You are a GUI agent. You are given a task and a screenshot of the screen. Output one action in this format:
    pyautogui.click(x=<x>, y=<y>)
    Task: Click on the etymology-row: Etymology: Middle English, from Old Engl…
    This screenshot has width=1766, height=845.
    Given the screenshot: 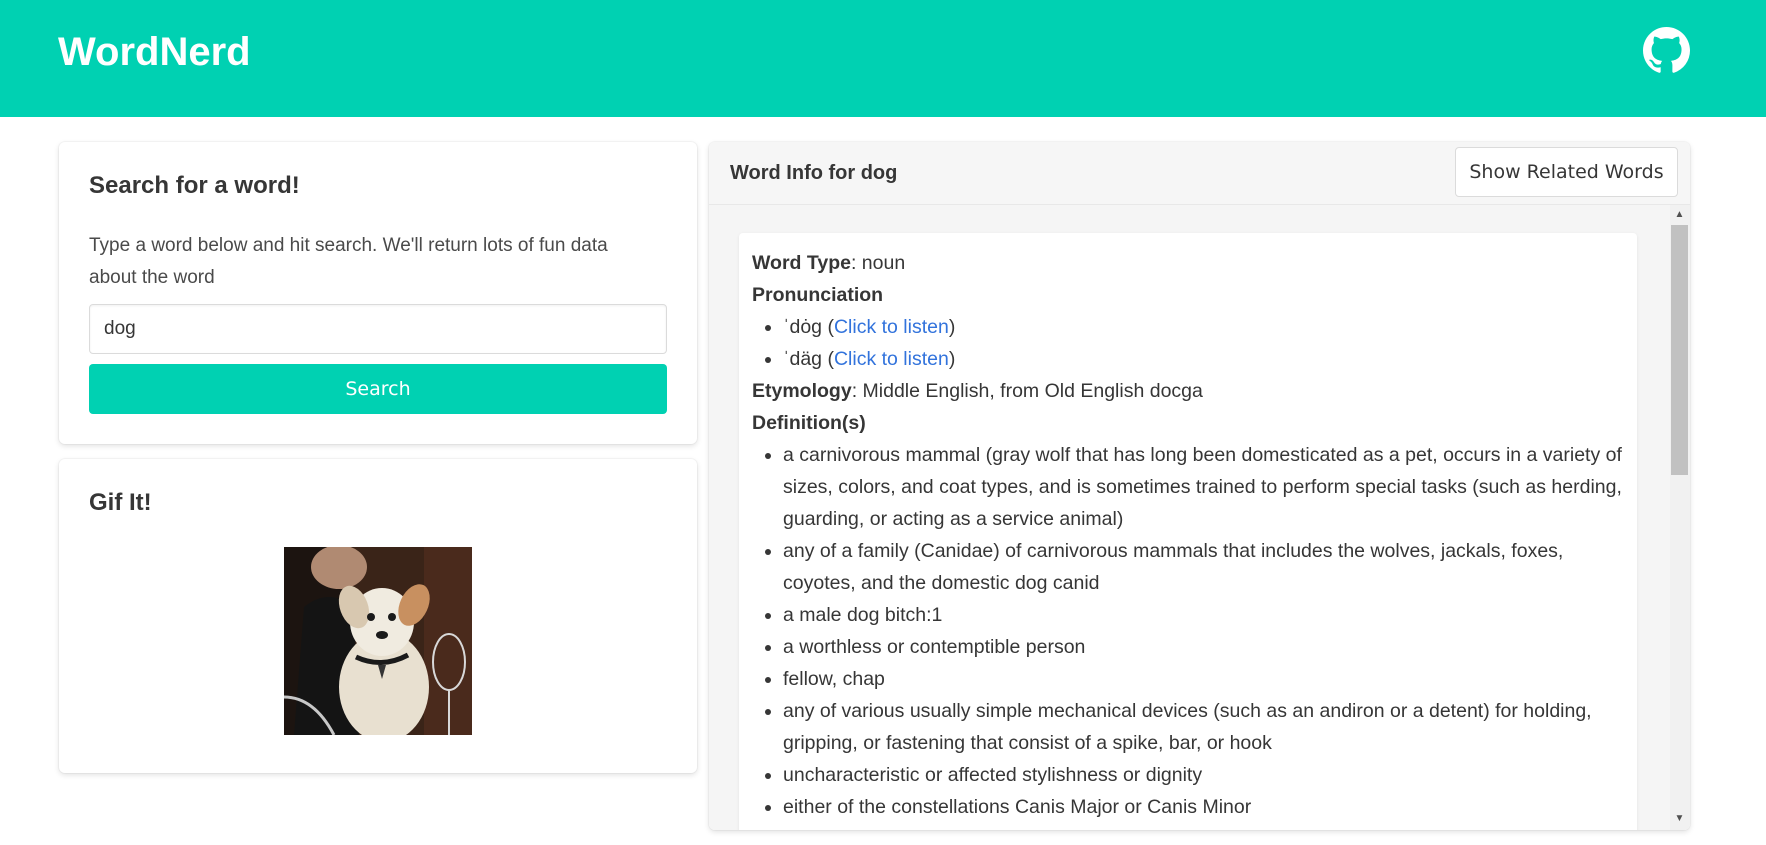 What is the action you would take?
    pyautogui.click(x=1188, y=391)
    